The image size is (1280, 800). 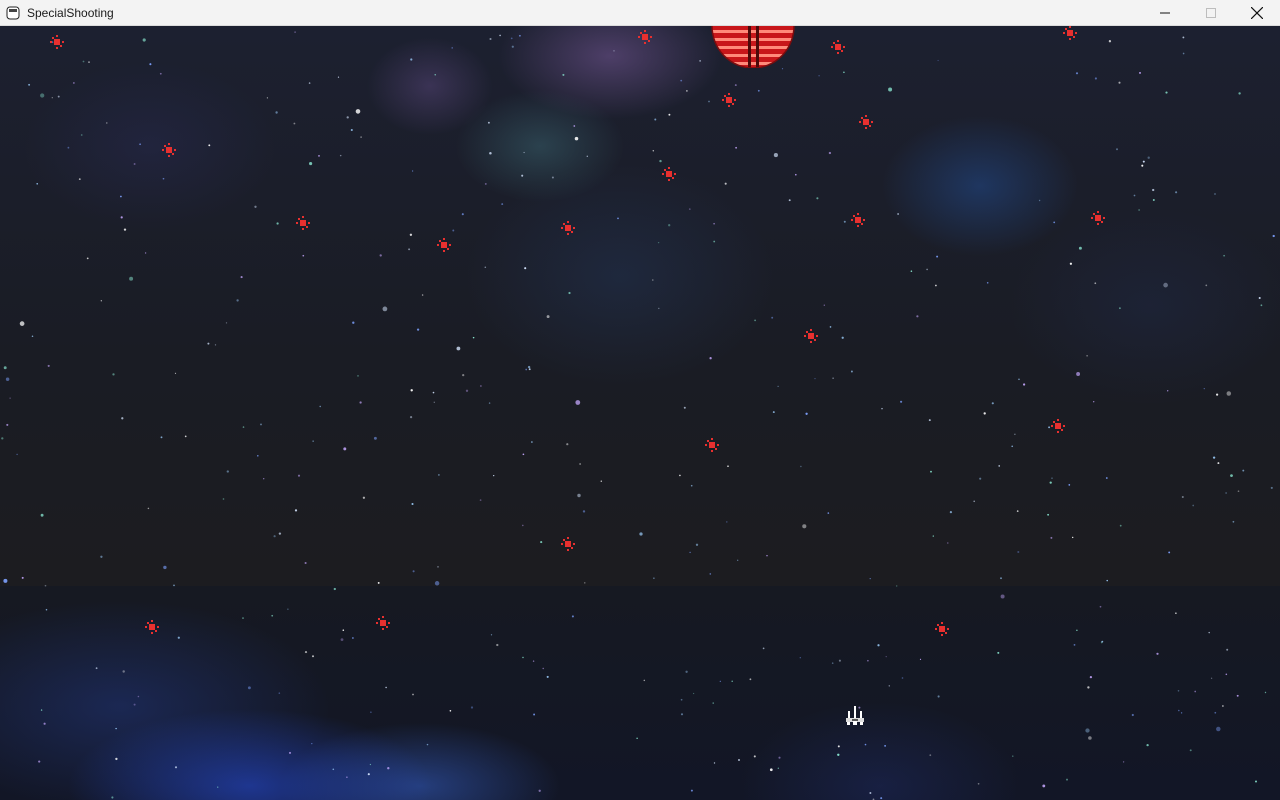 I want to click on title-bar: SpecialShooting, so click(x=640, y=13).